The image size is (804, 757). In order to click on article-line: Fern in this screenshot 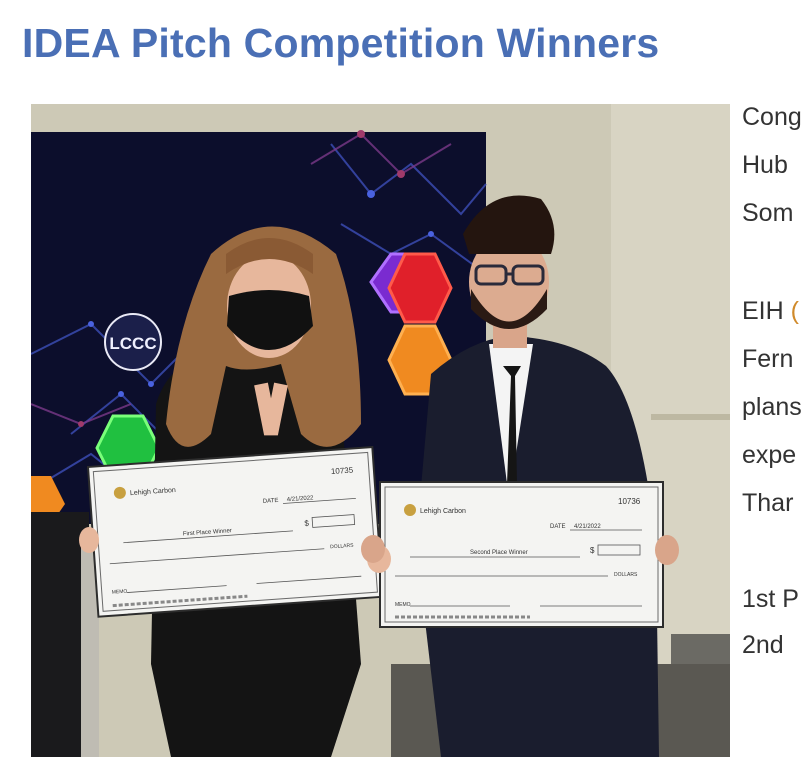, I will do `click(768, 359)`.